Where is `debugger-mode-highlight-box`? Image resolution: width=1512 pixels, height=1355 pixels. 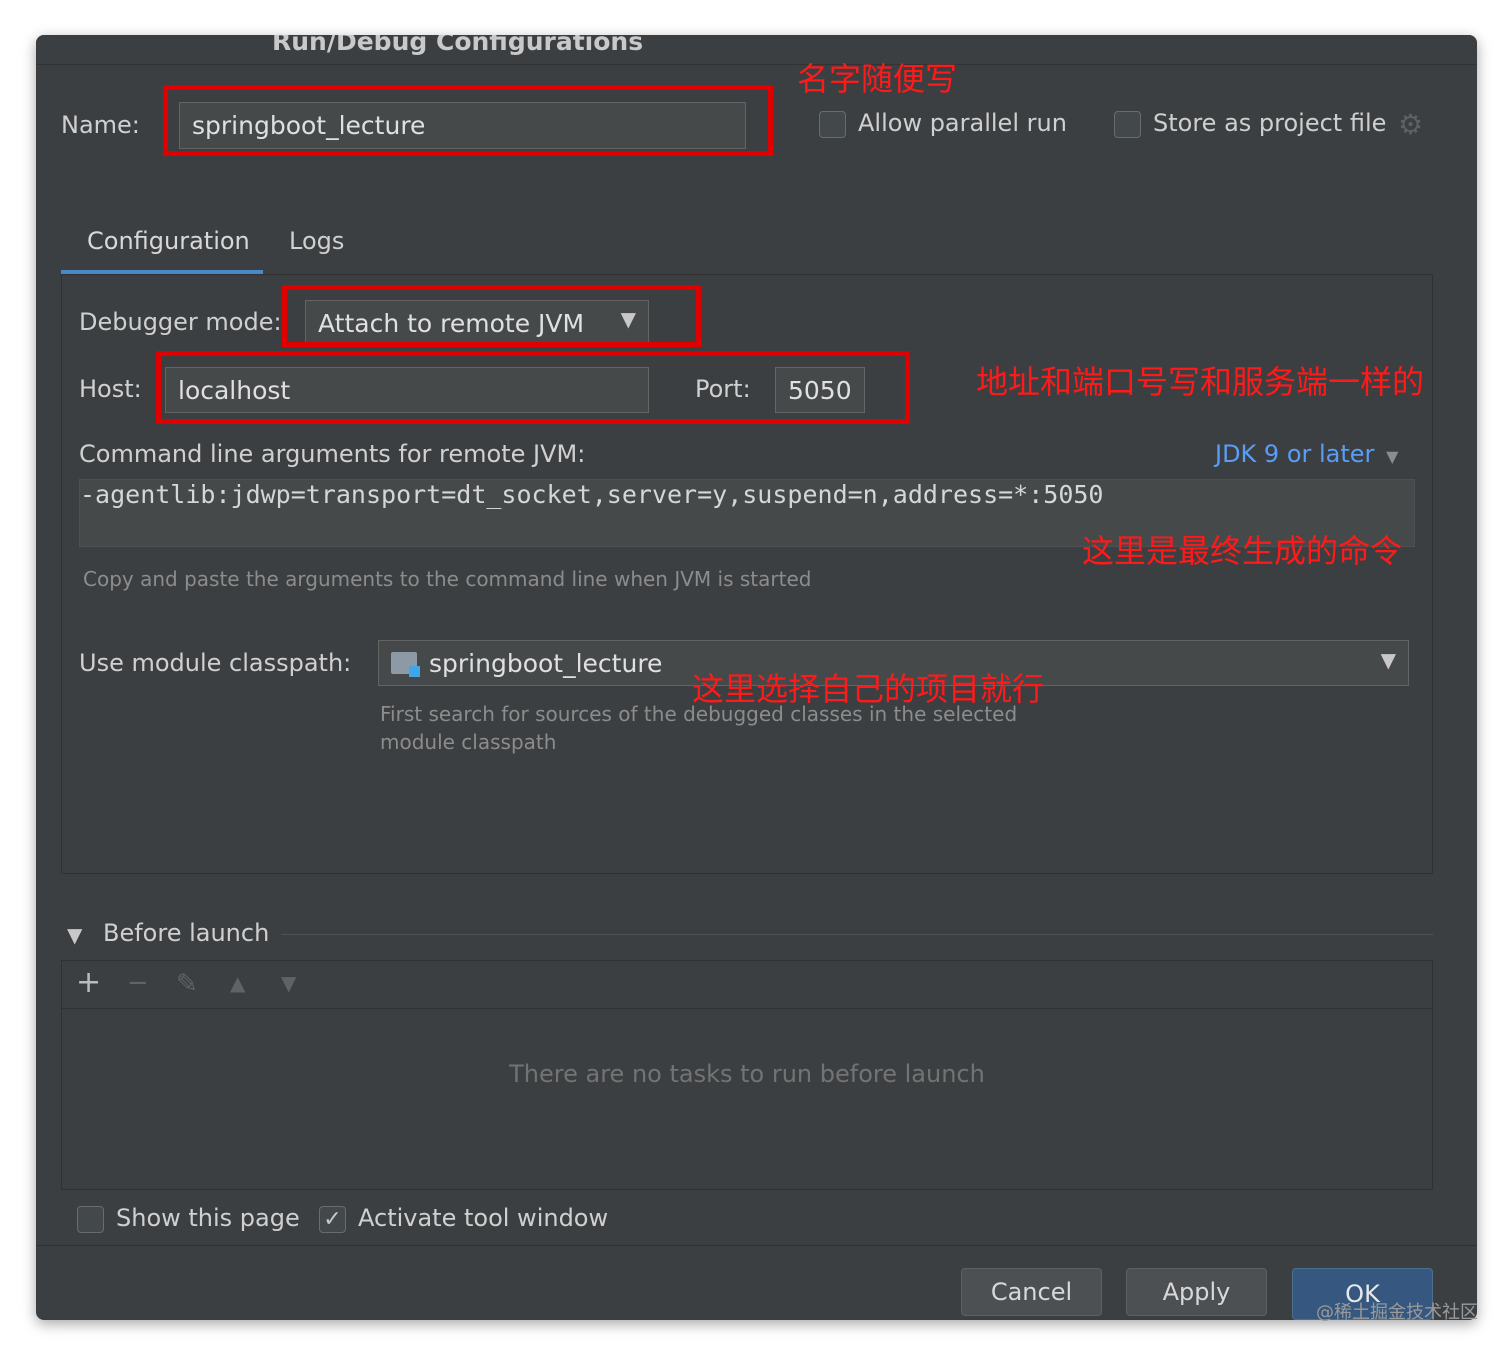
debugger-mode-highlight-box is located at coordinates (491, 316).